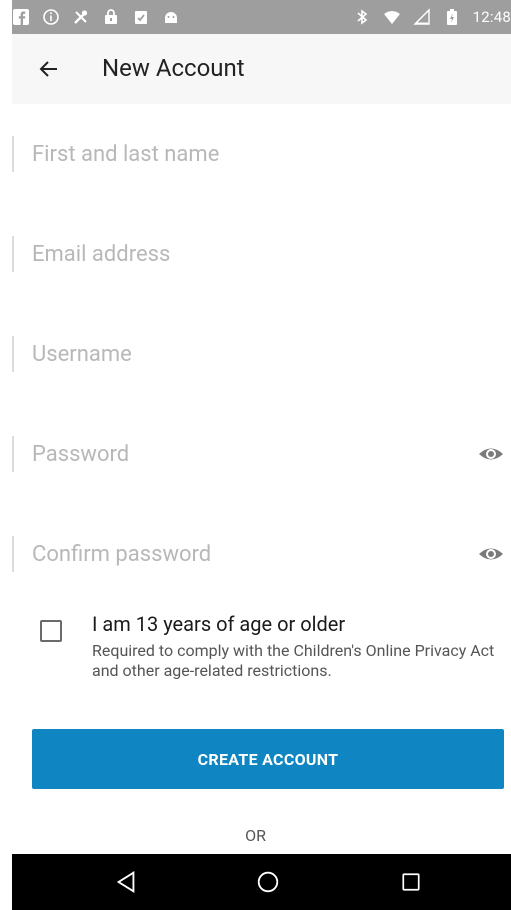  What do you see at coordinates (242, 454) in the screenshot?
I see `password-input` at bounding box center [242, 454].